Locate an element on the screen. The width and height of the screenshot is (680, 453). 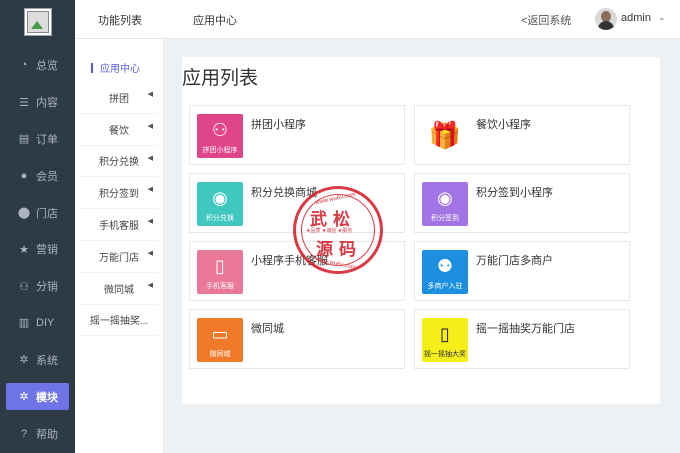
subnav-item: 积分兑换 ◀ is located at coordinates (119, 162).